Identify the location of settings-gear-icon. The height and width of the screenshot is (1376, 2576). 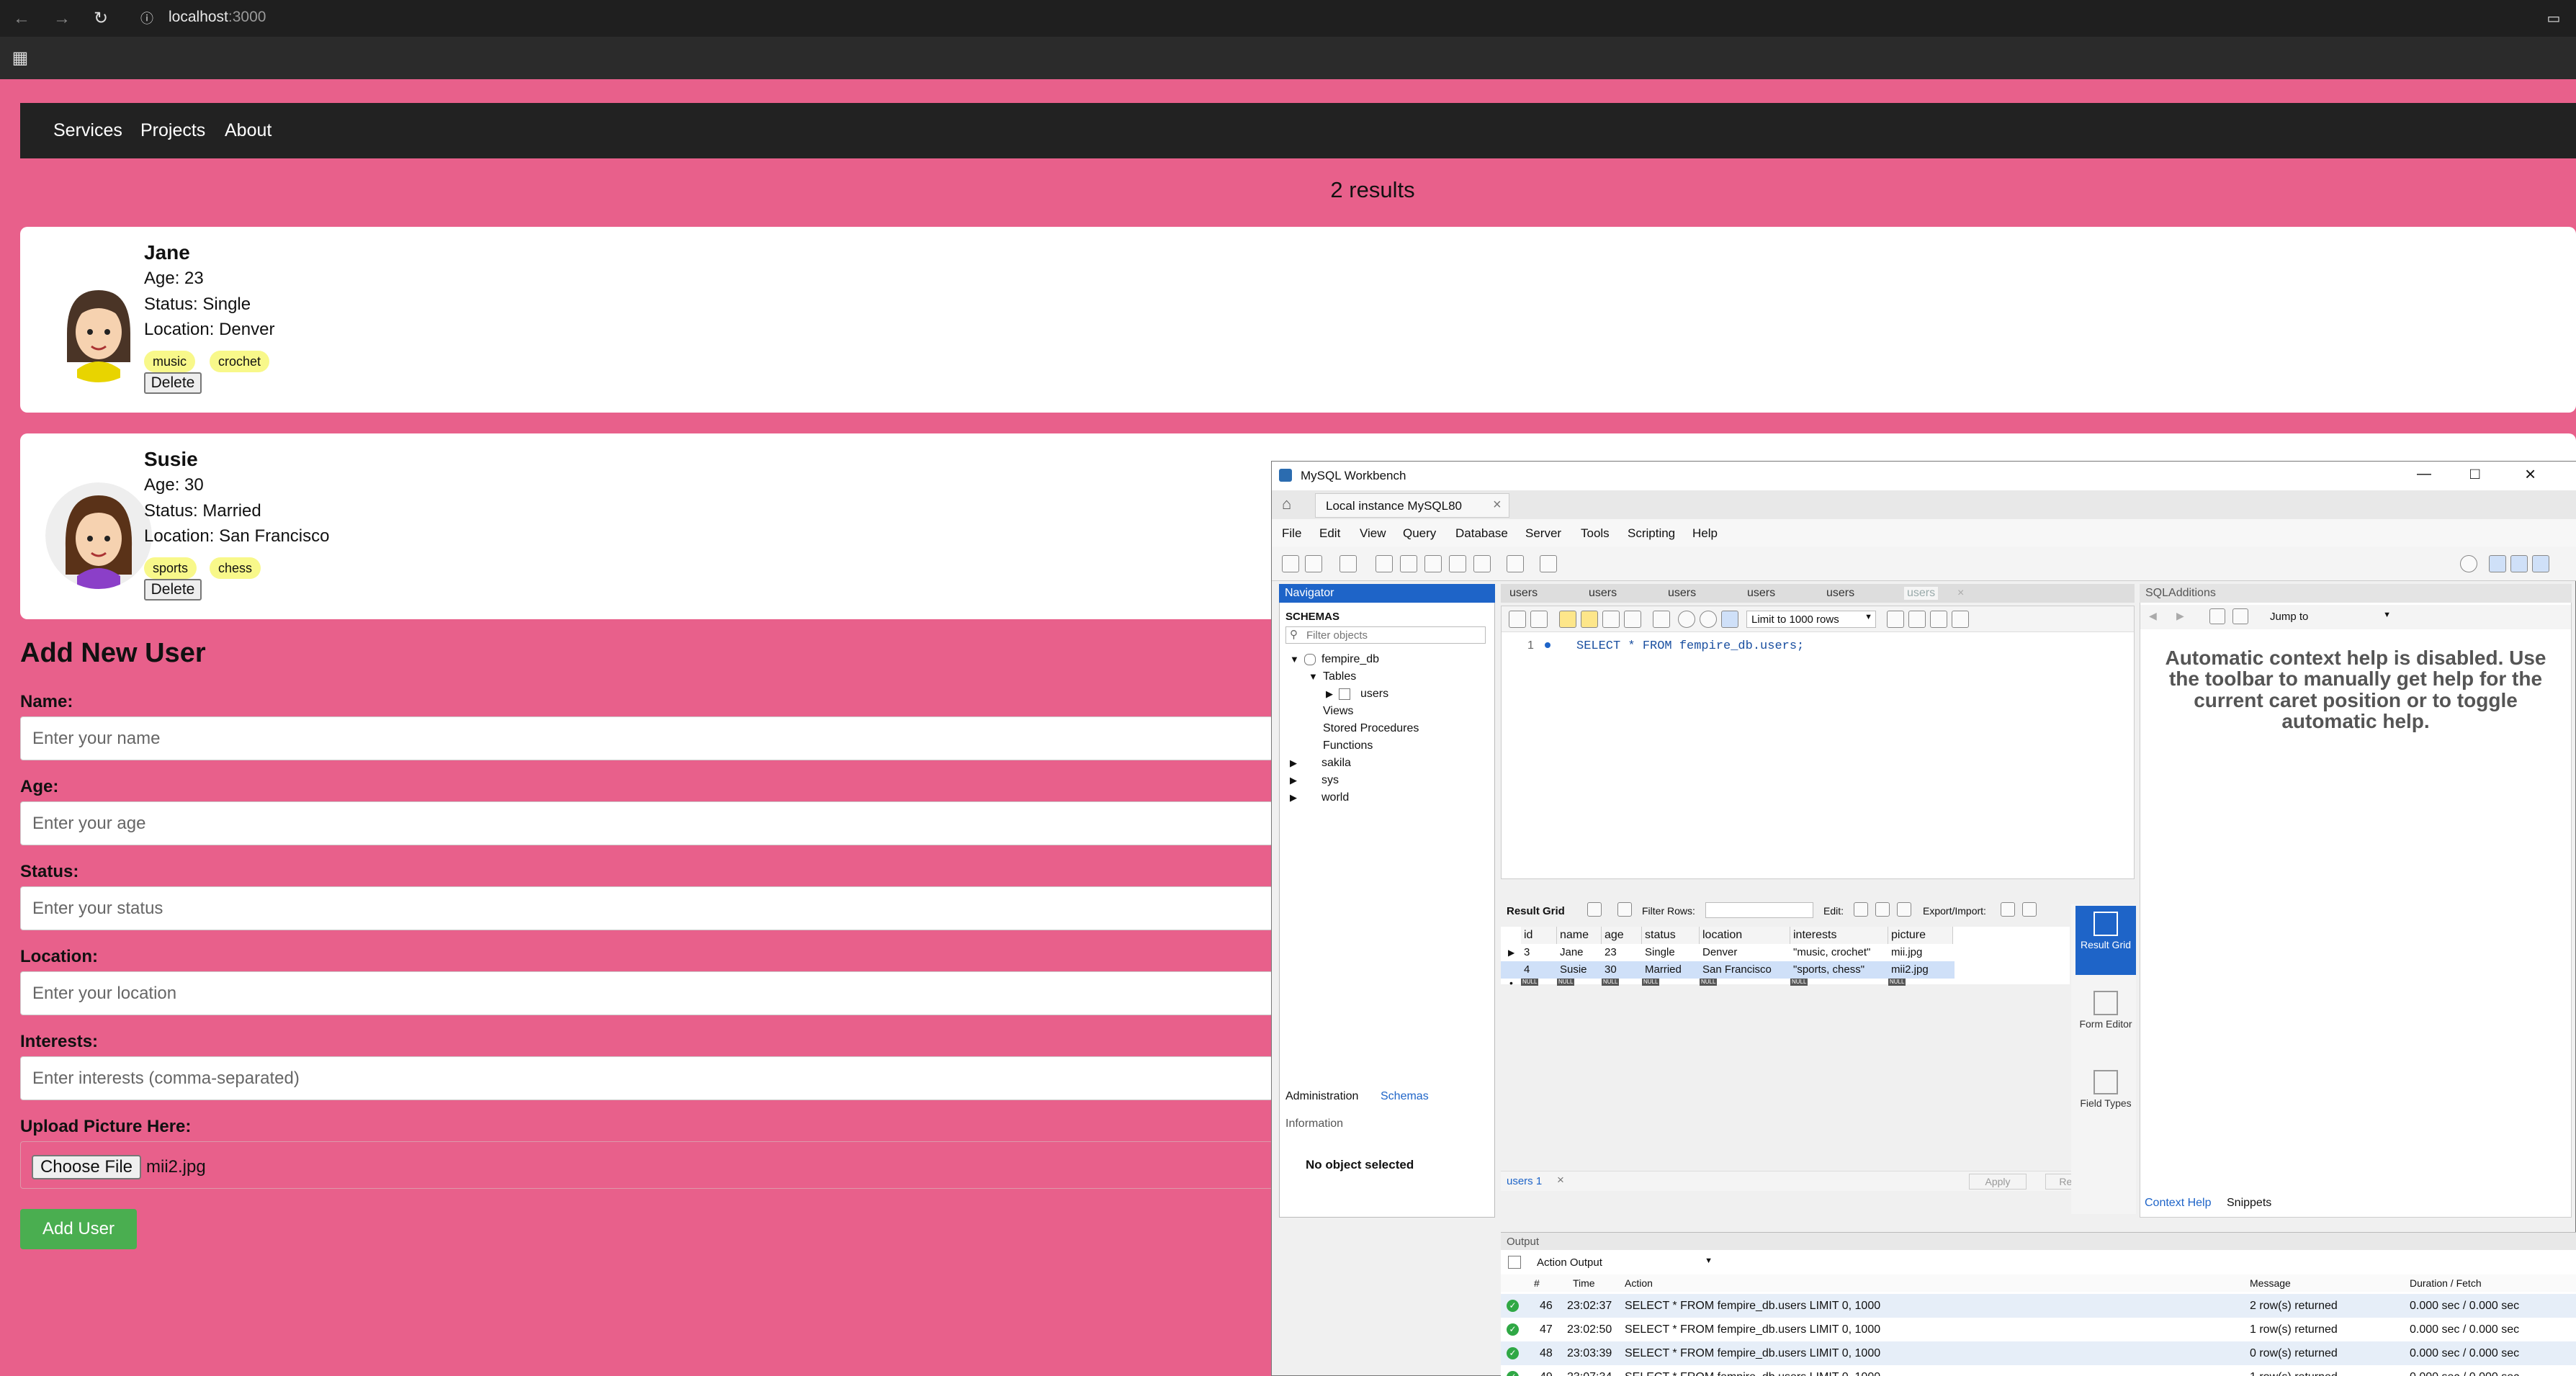
(2468, 563).